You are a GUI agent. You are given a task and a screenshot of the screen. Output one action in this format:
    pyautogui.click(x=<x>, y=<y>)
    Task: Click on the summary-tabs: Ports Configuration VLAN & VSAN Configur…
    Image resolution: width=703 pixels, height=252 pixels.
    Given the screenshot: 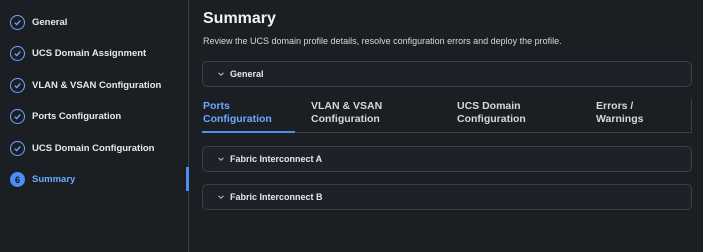 What is the action you would take?
    pyautogui.click(x=447, y=116)
    